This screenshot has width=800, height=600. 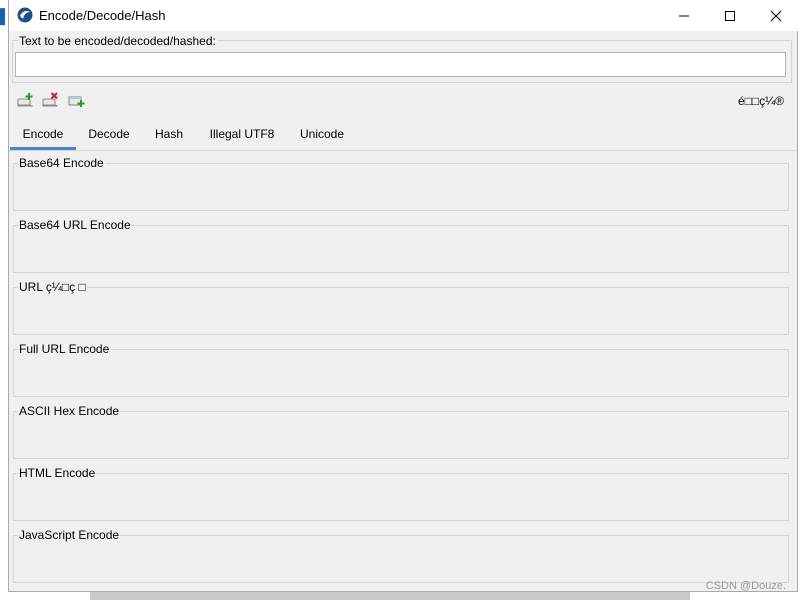 I want to click on section-label-base64-url-encode: Base64 URL Encode, so click(x=75, y=225).